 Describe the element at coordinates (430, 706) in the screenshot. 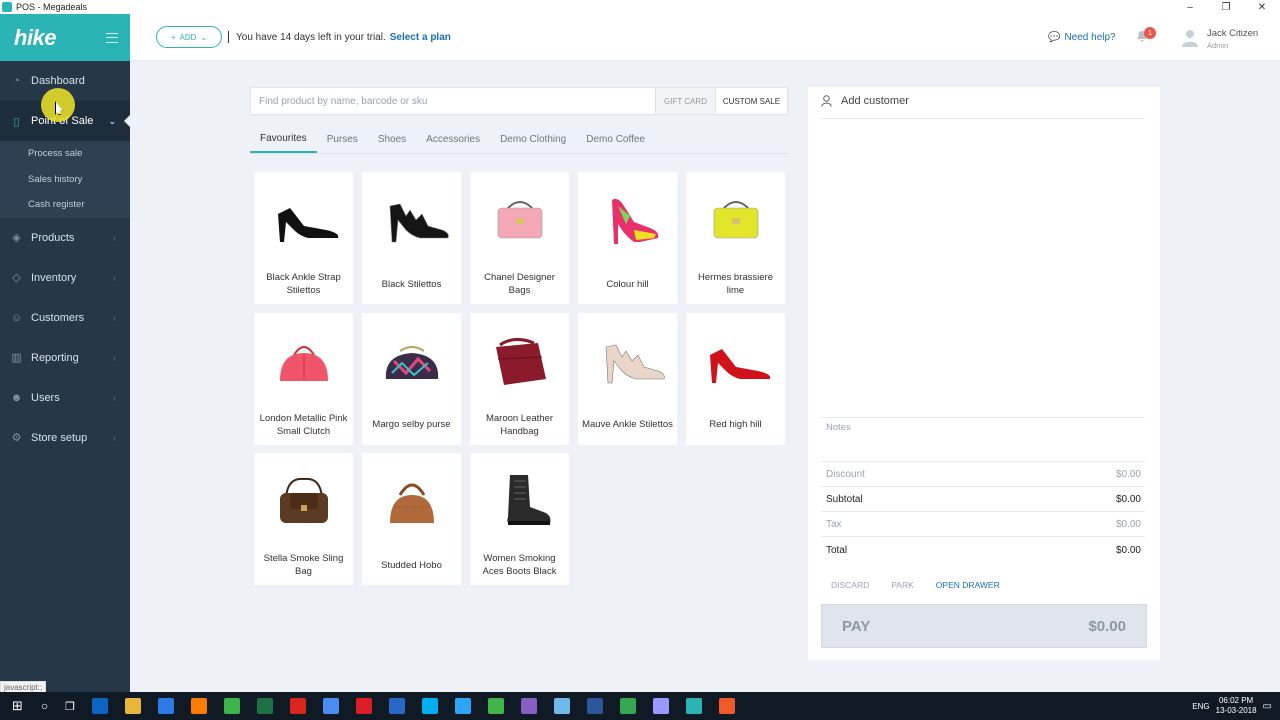

I see `skype-icon` at that location.